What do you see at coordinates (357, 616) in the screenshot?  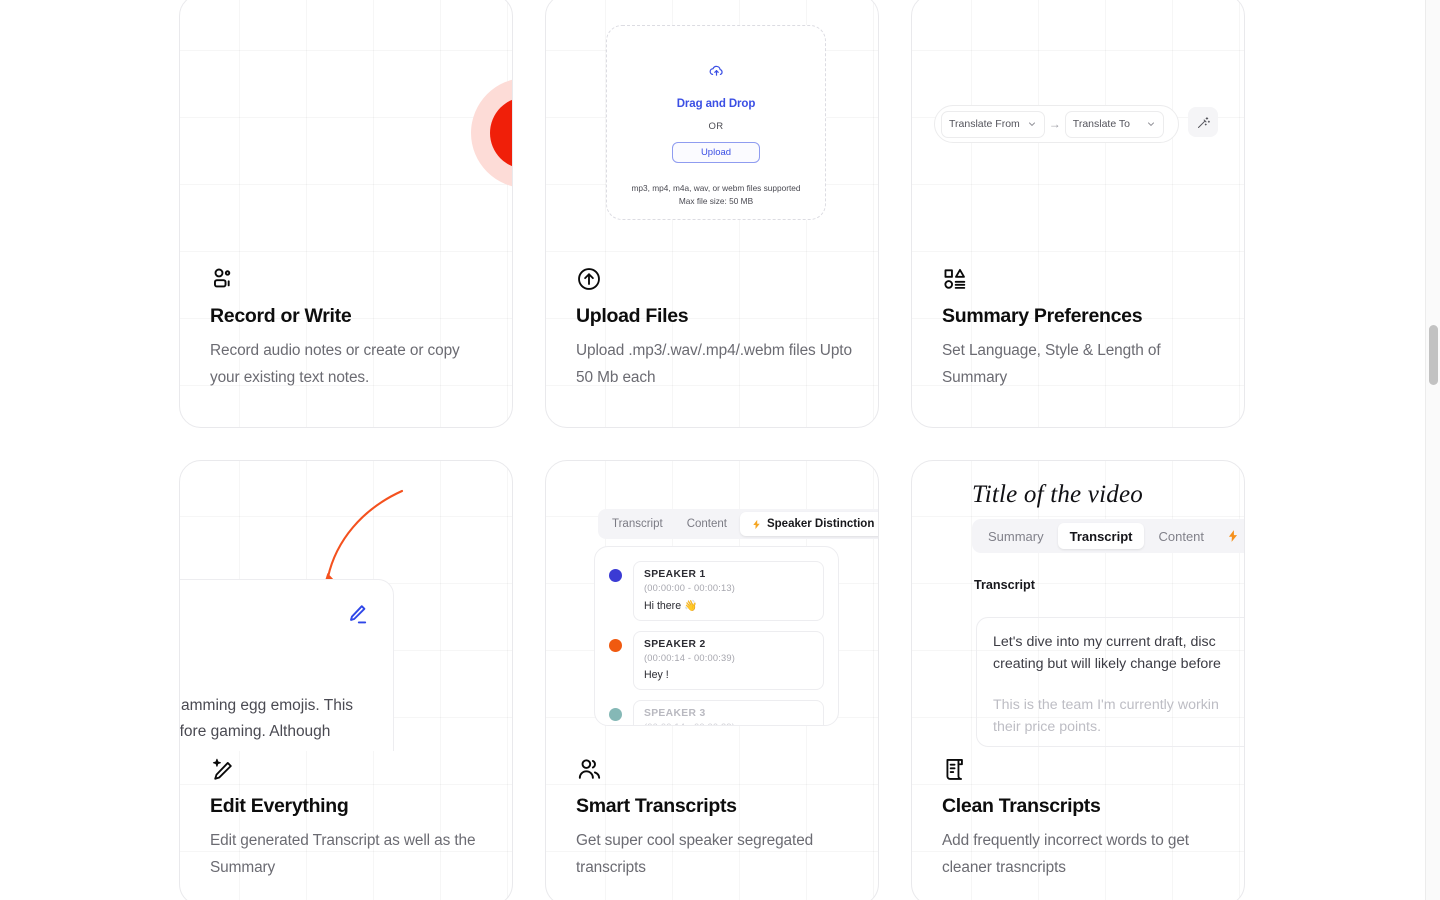 I see `pencil-edit-icon` at bounding box center [357, 616].